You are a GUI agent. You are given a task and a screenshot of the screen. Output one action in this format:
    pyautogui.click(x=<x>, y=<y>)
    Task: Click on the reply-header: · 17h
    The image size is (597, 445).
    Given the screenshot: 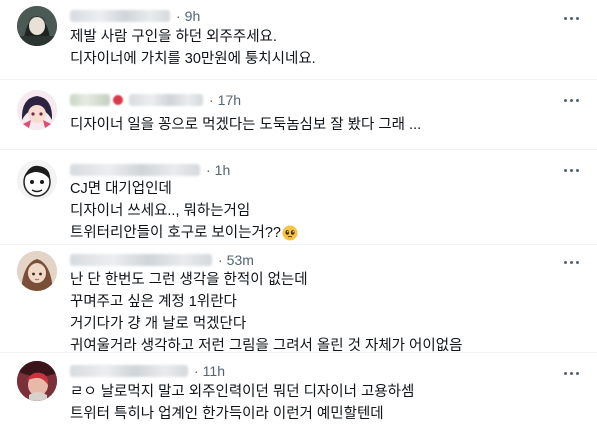 What is the action you would take?
    pyautogui.click(x=155, y=100)
    